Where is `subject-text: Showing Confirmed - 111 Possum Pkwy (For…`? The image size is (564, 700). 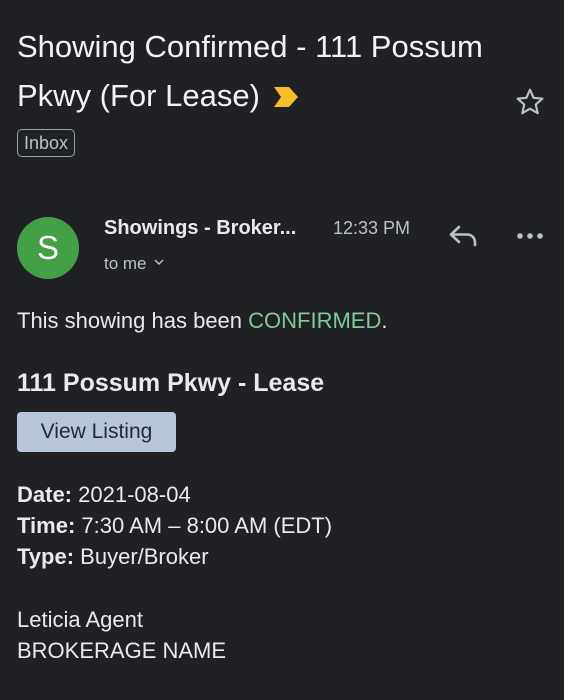
subject-text: Showing Confirmed - 111 Possum Pkwy (For… is located at coordinates (250, 71).